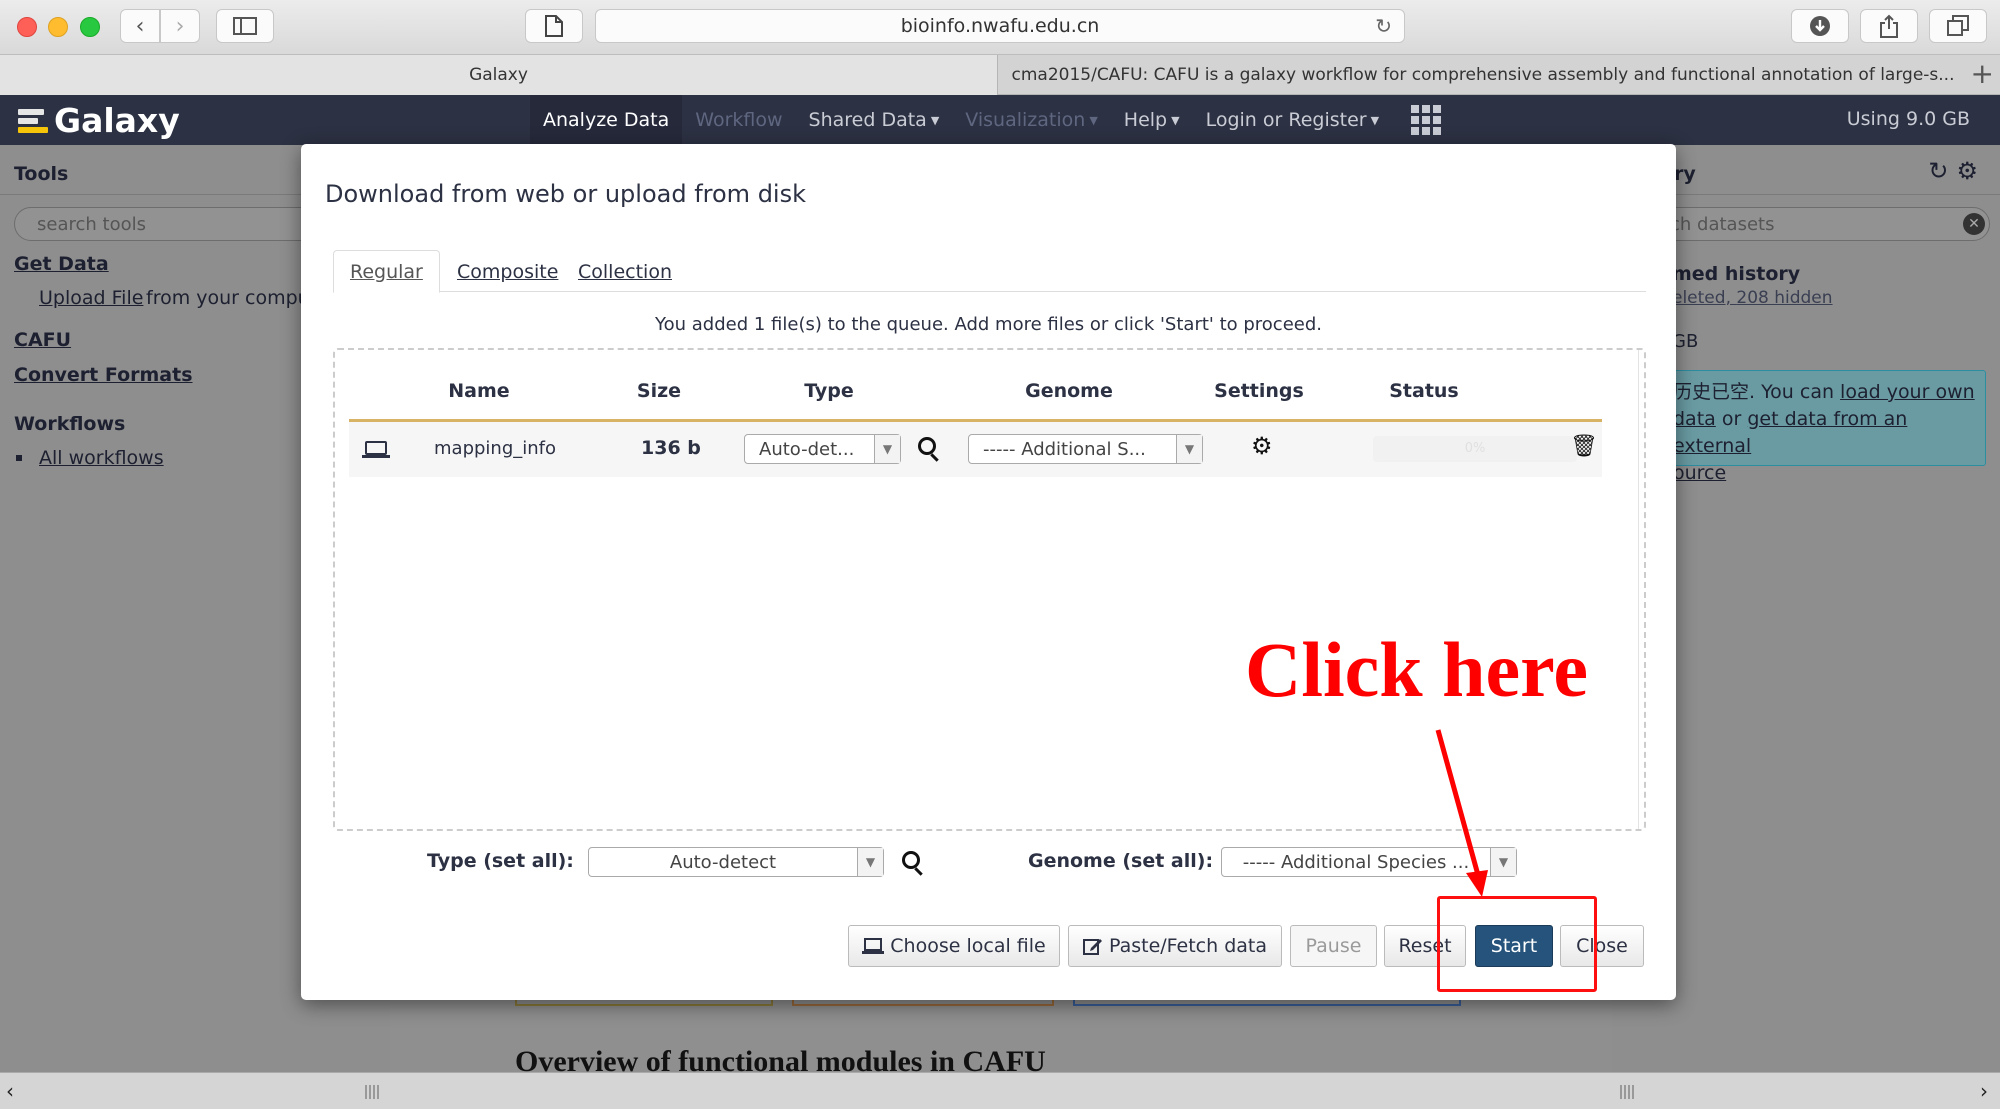  Describe the element at coordinates (495, 448) in the screenshot. I see `file-name: mapping_info` at that location.